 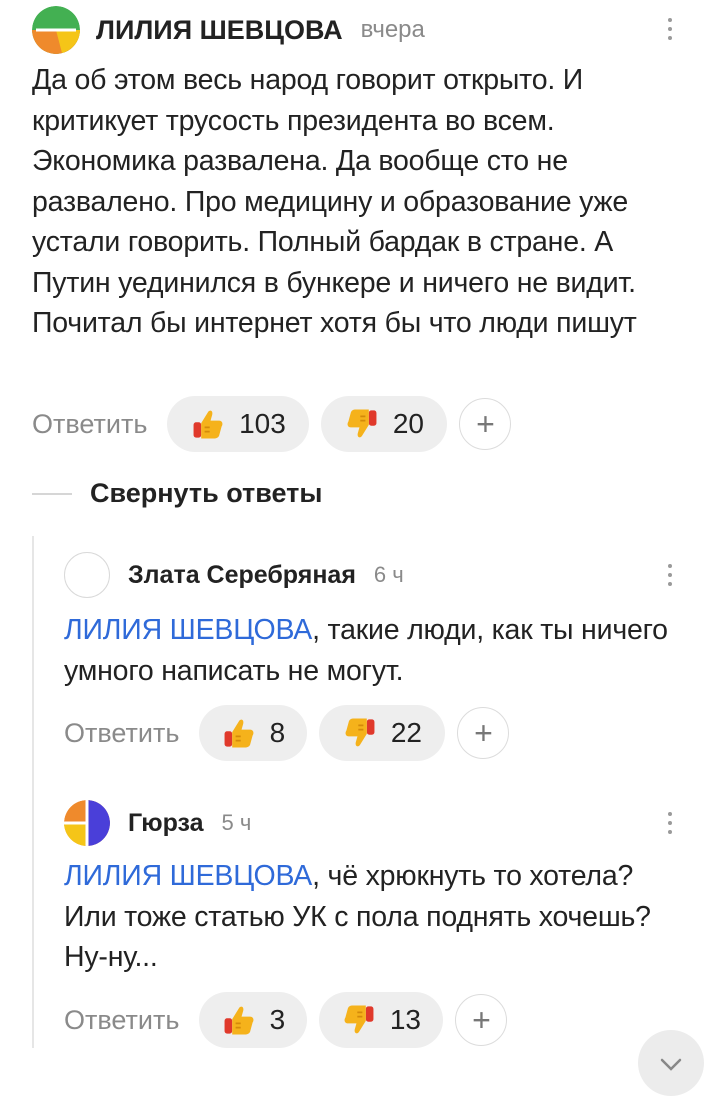 I want to click on dislike-button: 13, so click(x=381, y=1020).